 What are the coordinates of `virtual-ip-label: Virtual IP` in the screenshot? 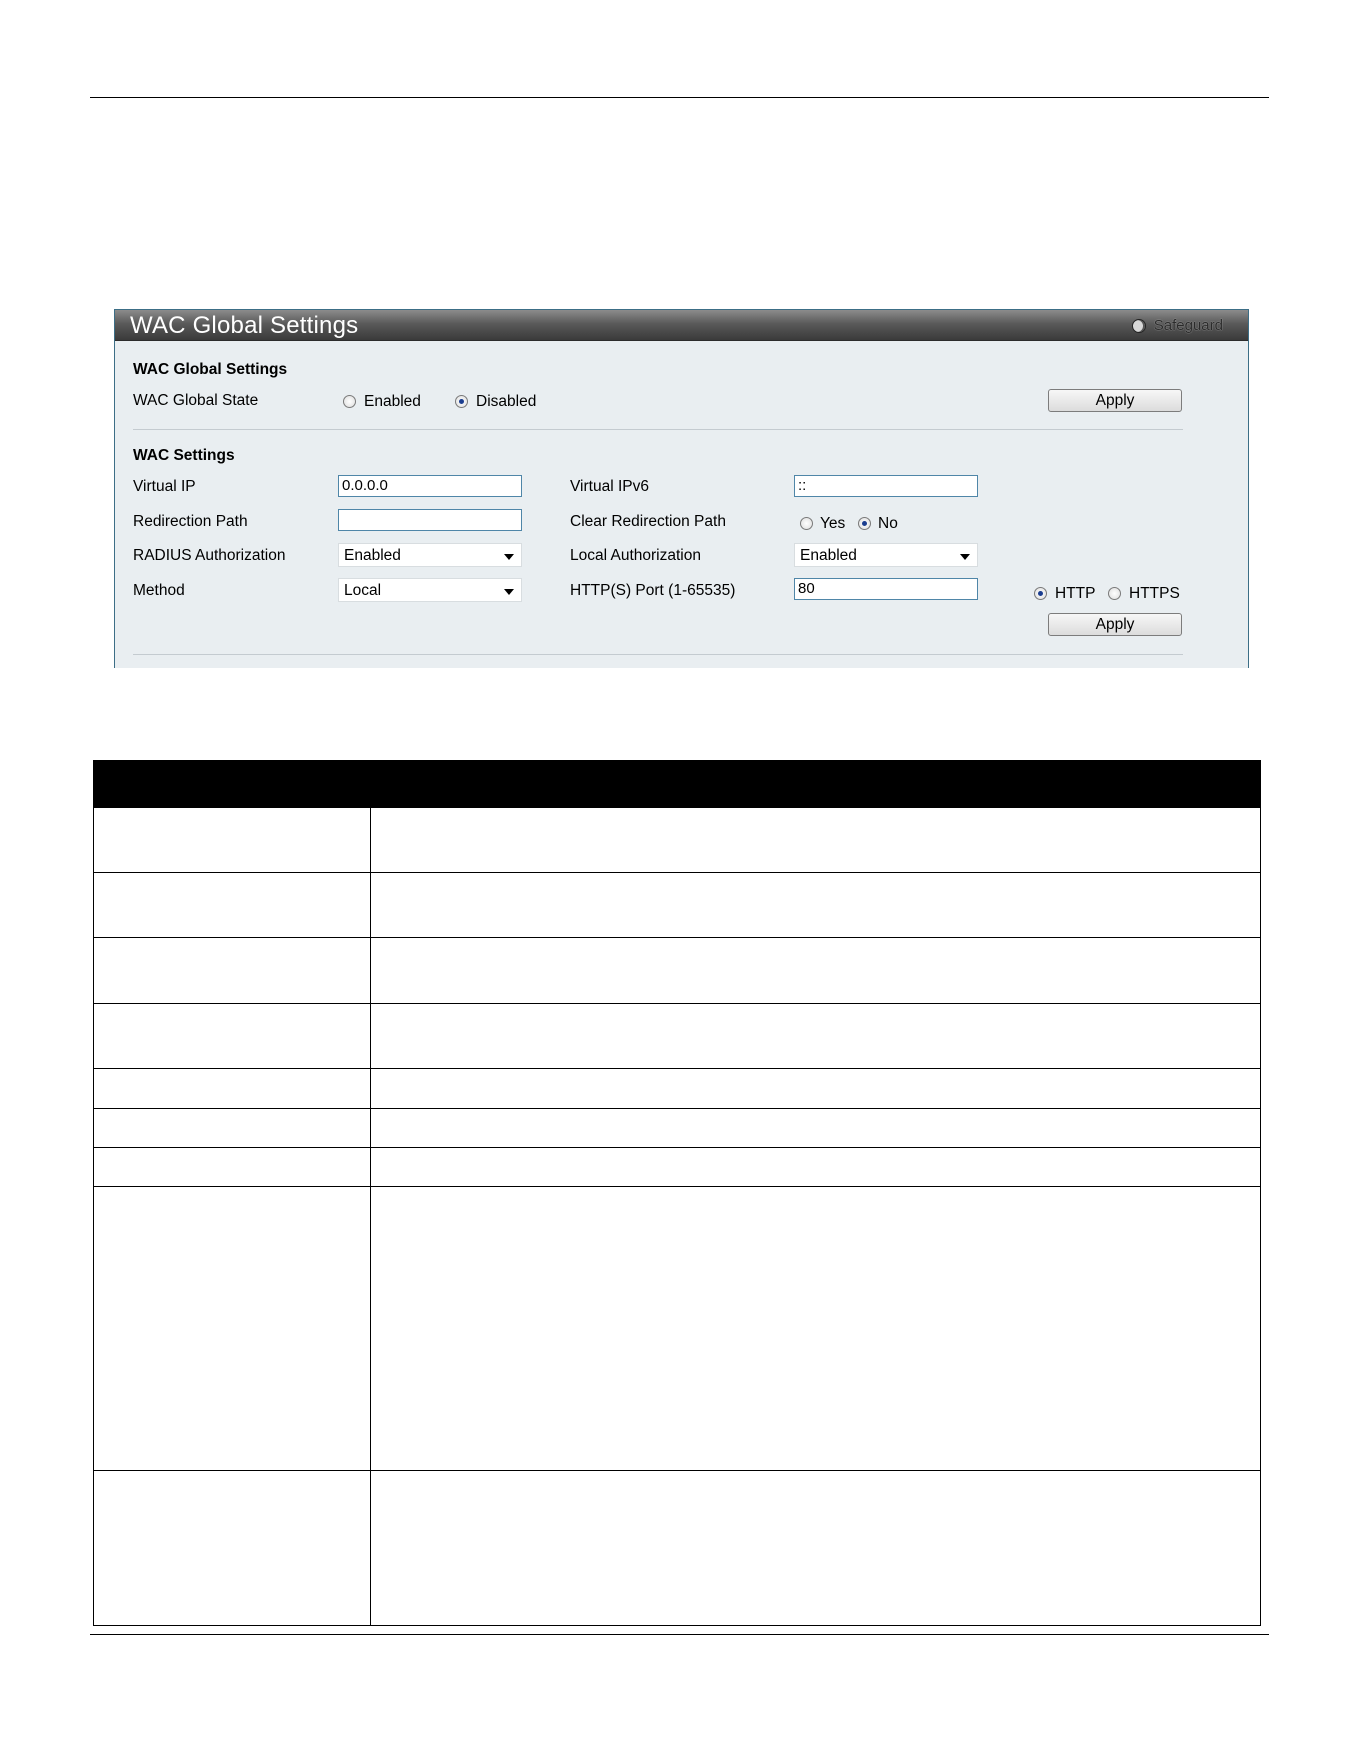 It's located at (164, 486).